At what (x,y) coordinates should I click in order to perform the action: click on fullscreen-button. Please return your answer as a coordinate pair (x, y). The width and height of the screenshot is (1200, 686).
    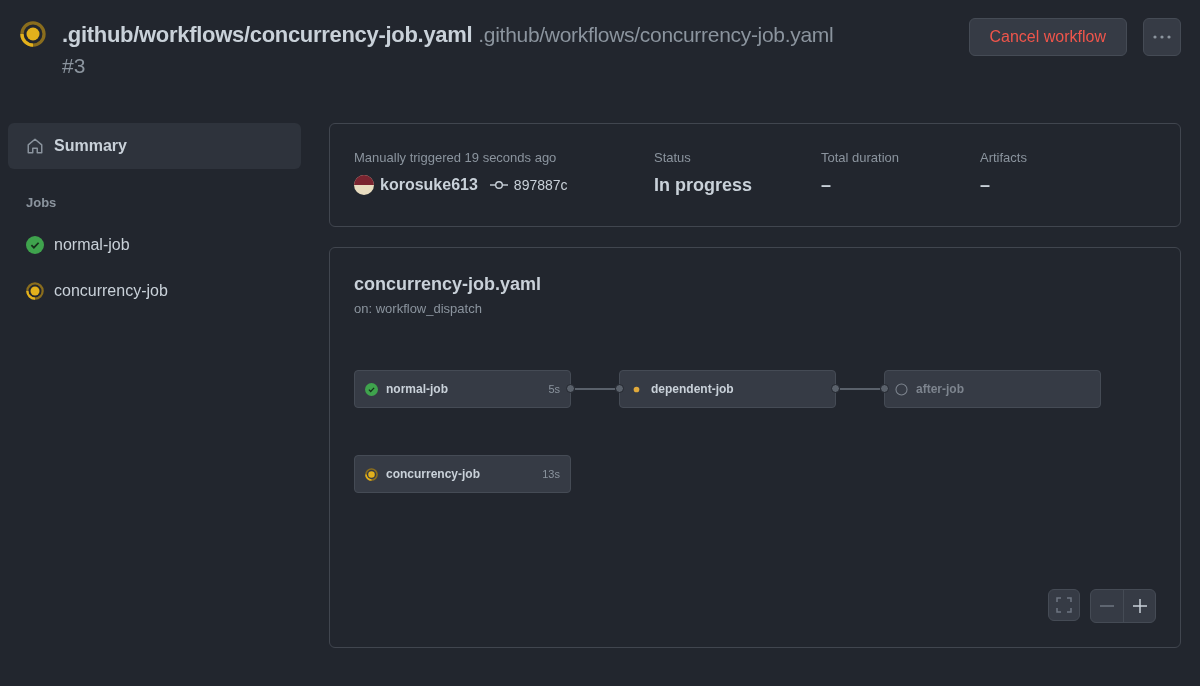
    Looking at the image, I should click on (1064, 605).